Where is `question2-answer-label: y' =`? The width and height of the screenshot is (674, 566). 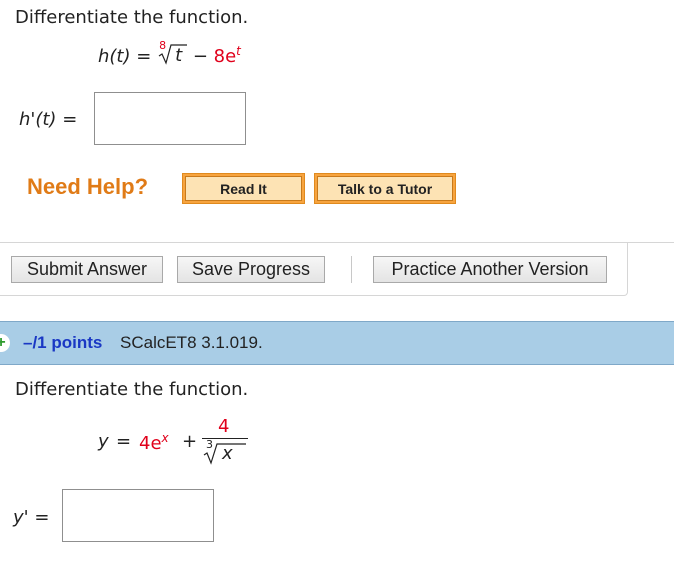
question2-answer-label: y' = is located at coordinates (31, 517).